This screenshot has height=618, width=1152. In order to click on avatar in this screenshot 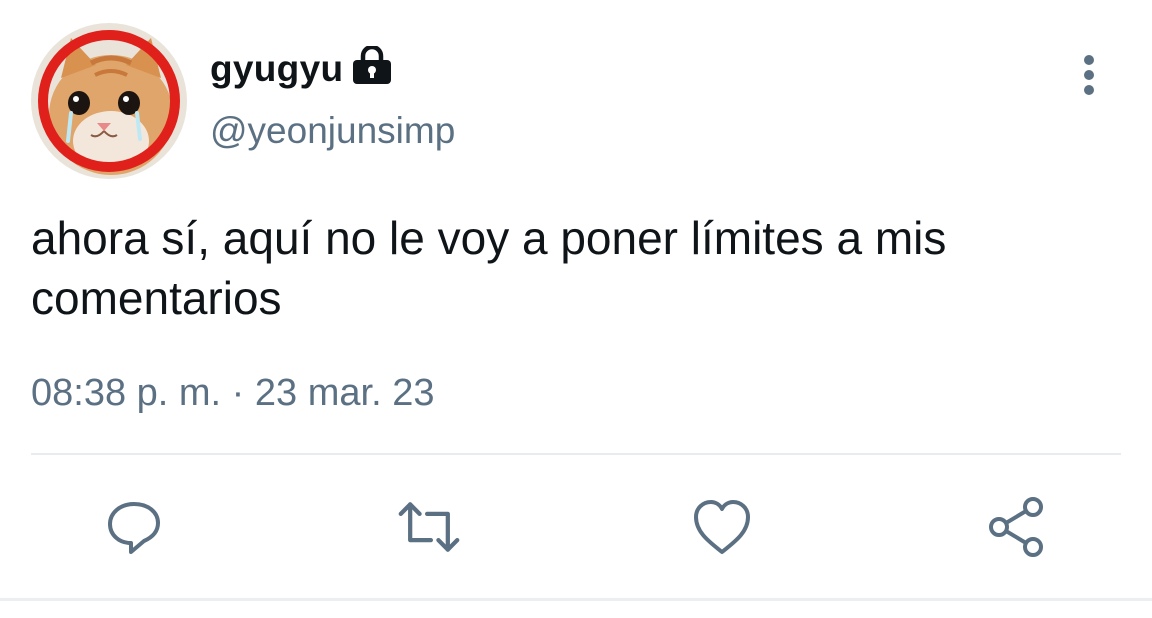, I will do `click(109, 101)`.